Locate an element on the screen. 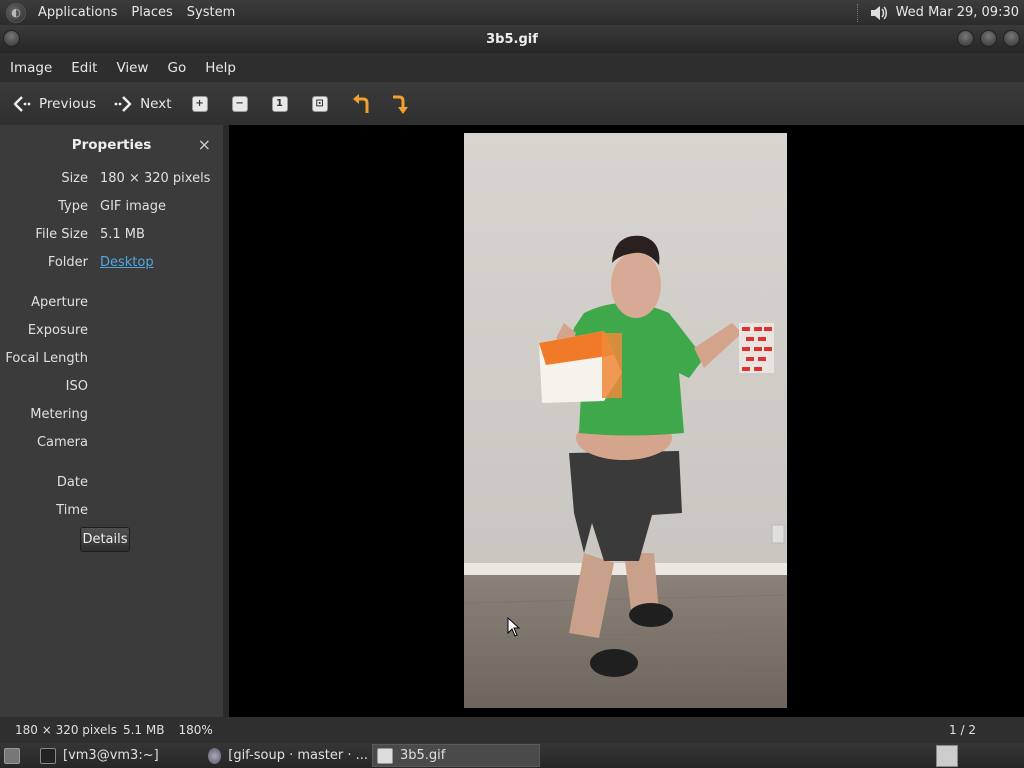 The height and width of the screenshot is (768, 1024). show-desktop-icon is located at coordinates (12, 755).